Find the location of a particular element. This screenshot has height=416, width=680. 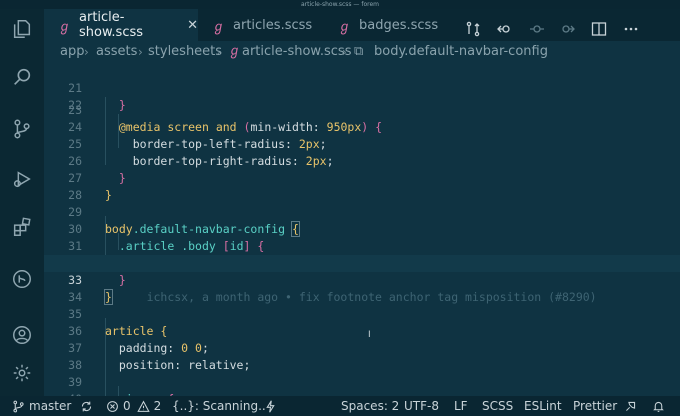

prettier-status: Prettier is located at coordinates (595, 406).